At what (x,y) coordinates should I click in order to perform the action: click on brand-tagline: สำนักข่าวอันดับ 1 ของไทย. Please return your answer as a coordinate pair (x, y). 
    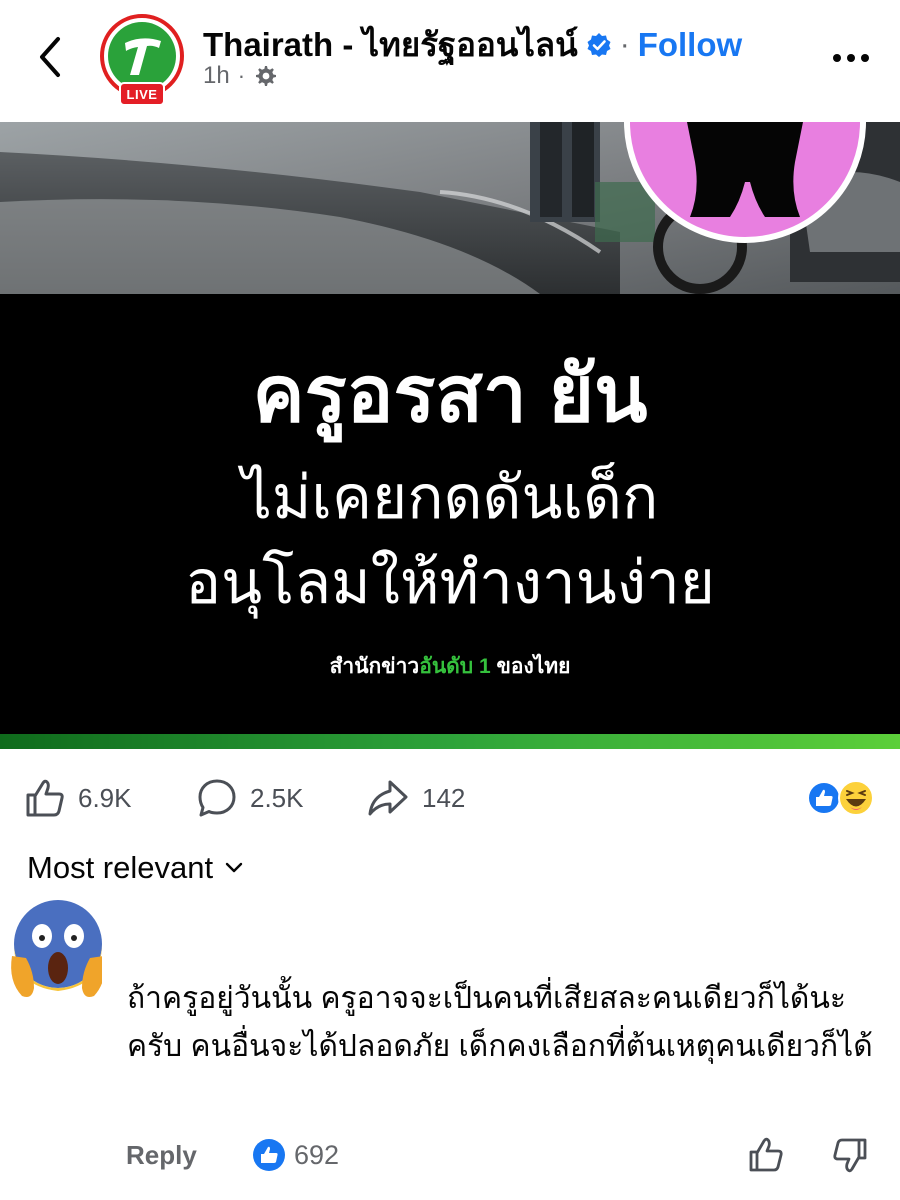
    Looking at the image, I should click on (450, 666).